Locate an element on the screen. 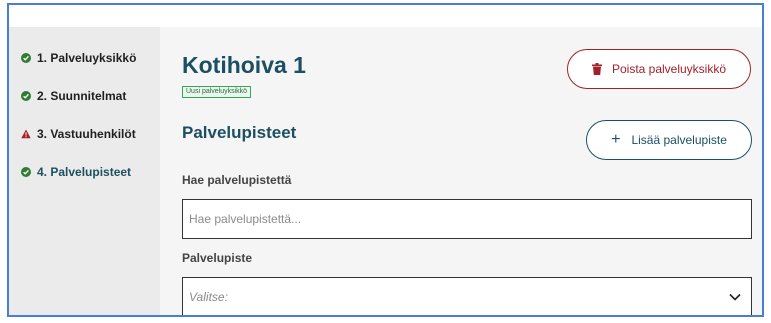 The width and height of the screenshot is (771, 323). step-suunnitelmat: 2. Suunnitelmat is located at coordinates (73, 96).